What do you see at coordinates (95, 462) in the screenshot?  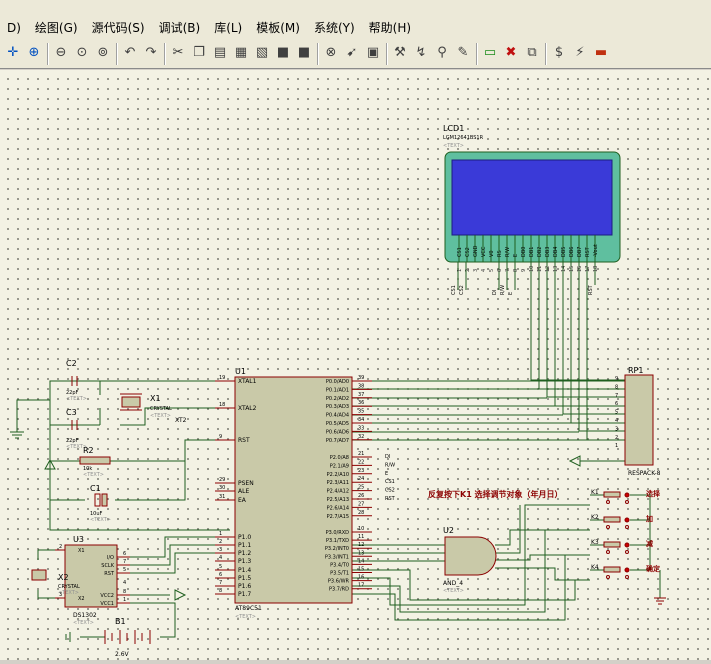 I see `r2-resistor: R2 10k <TEXT>` at bounding box center [95, 462].